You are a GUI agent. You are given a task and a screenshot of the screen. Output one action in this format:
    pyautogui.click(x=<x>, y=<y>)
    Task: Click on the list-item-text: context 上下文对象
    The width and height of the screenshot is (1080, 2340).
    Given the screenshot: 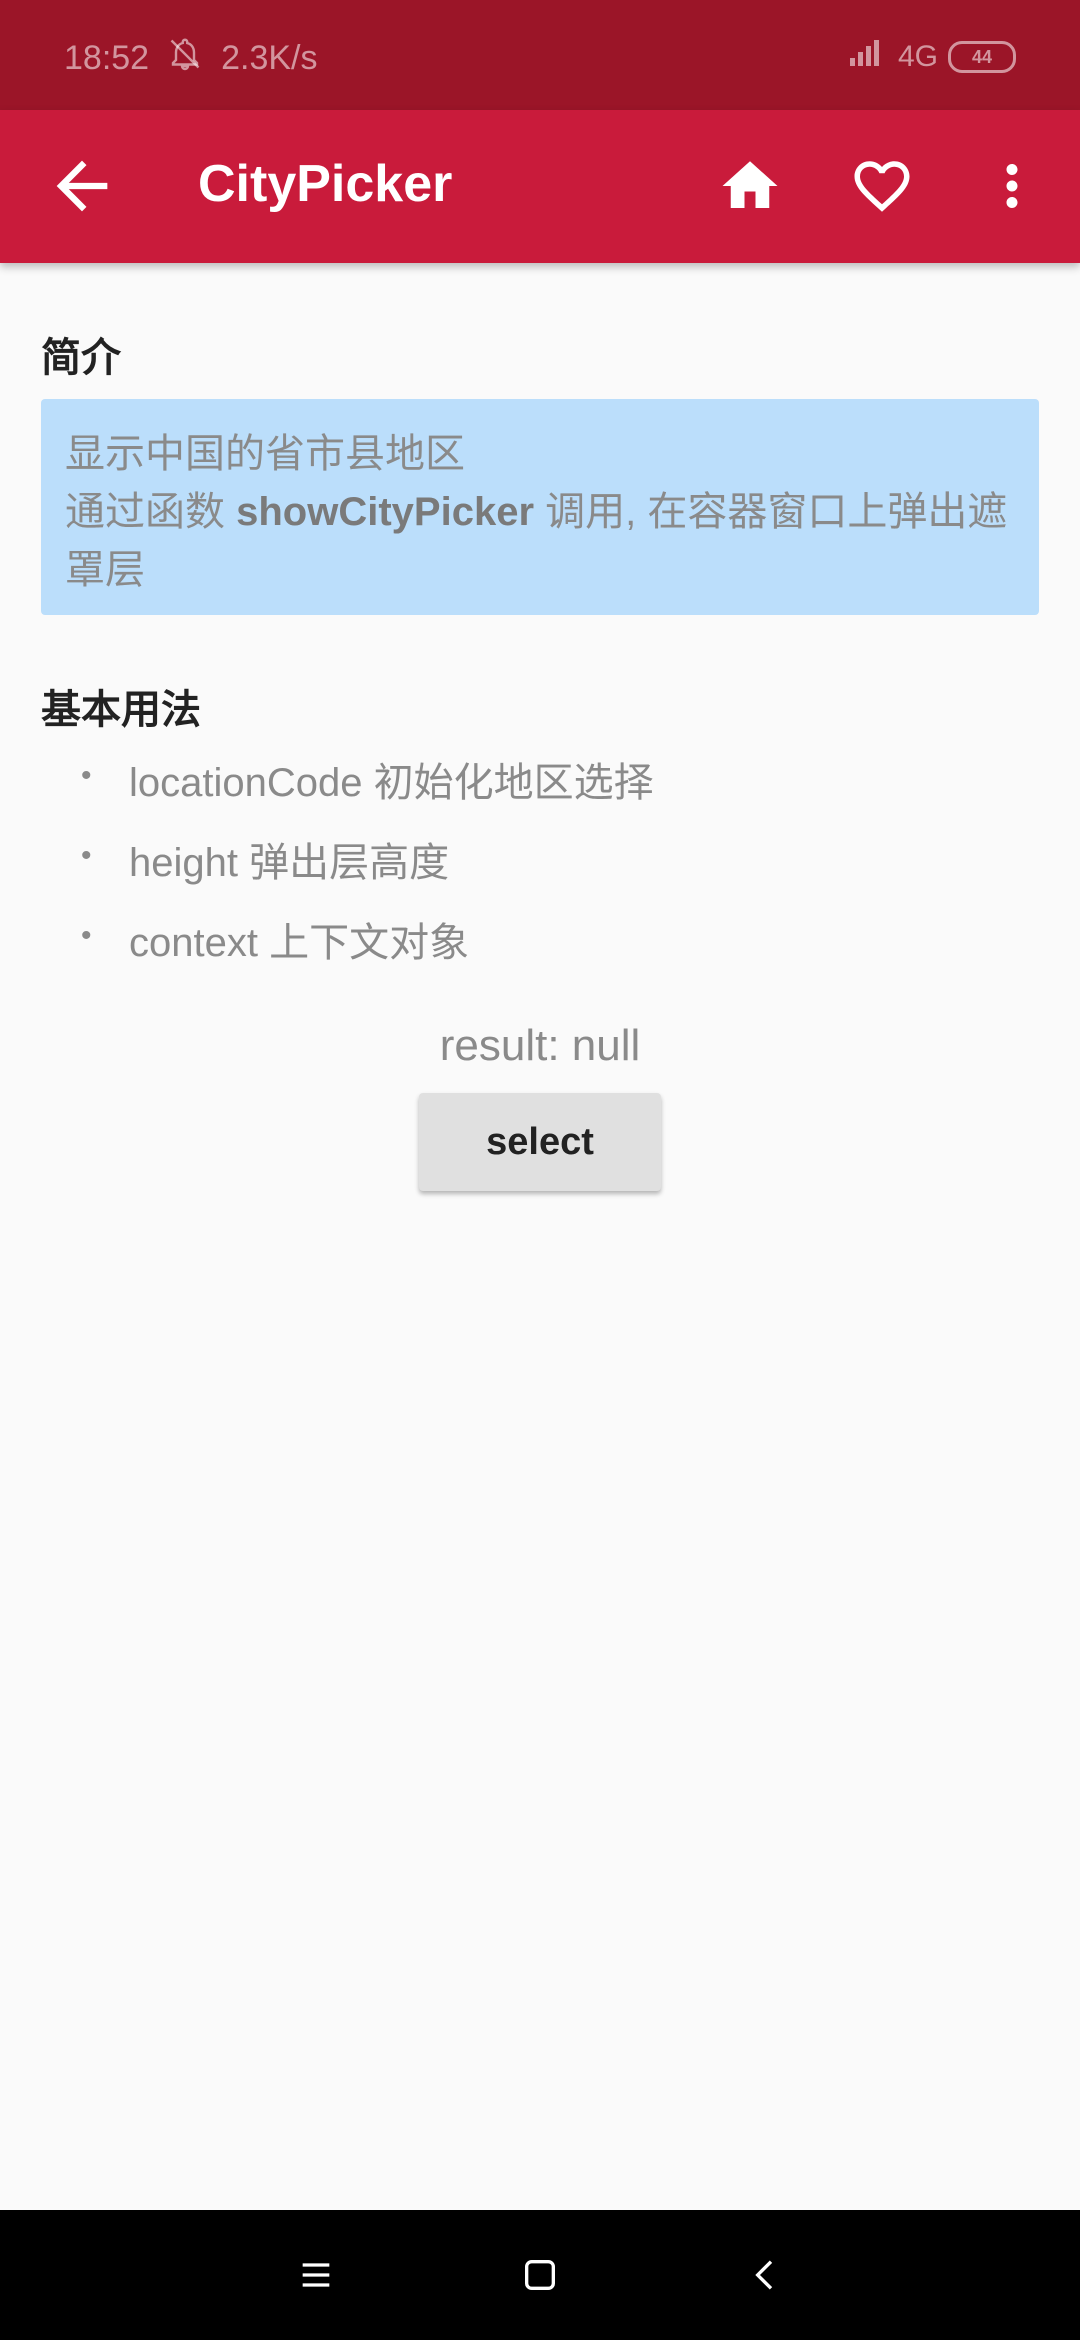 What is the action you would take?
    pyautogui.click(x=299, y=943)
    